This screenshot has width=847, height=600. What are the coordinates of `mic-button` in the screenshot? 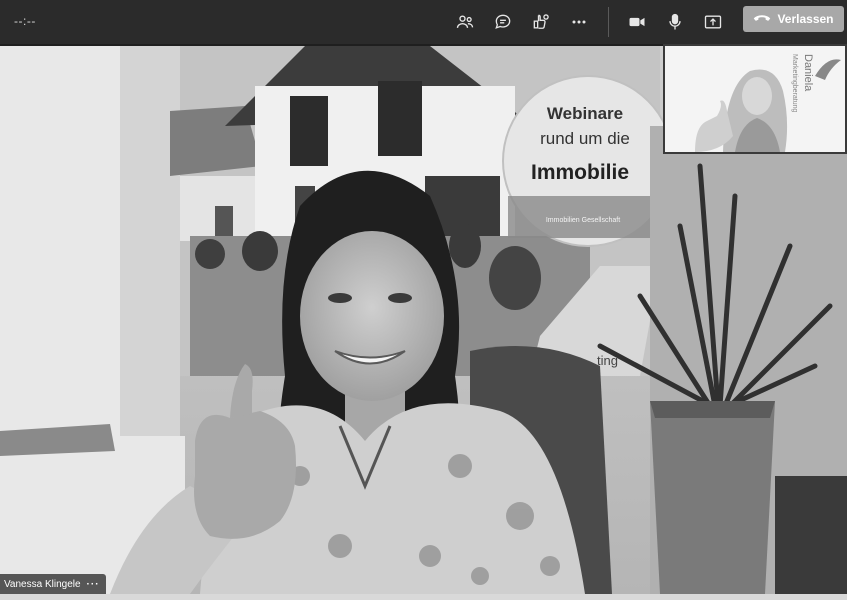 It's located at (675, 22).